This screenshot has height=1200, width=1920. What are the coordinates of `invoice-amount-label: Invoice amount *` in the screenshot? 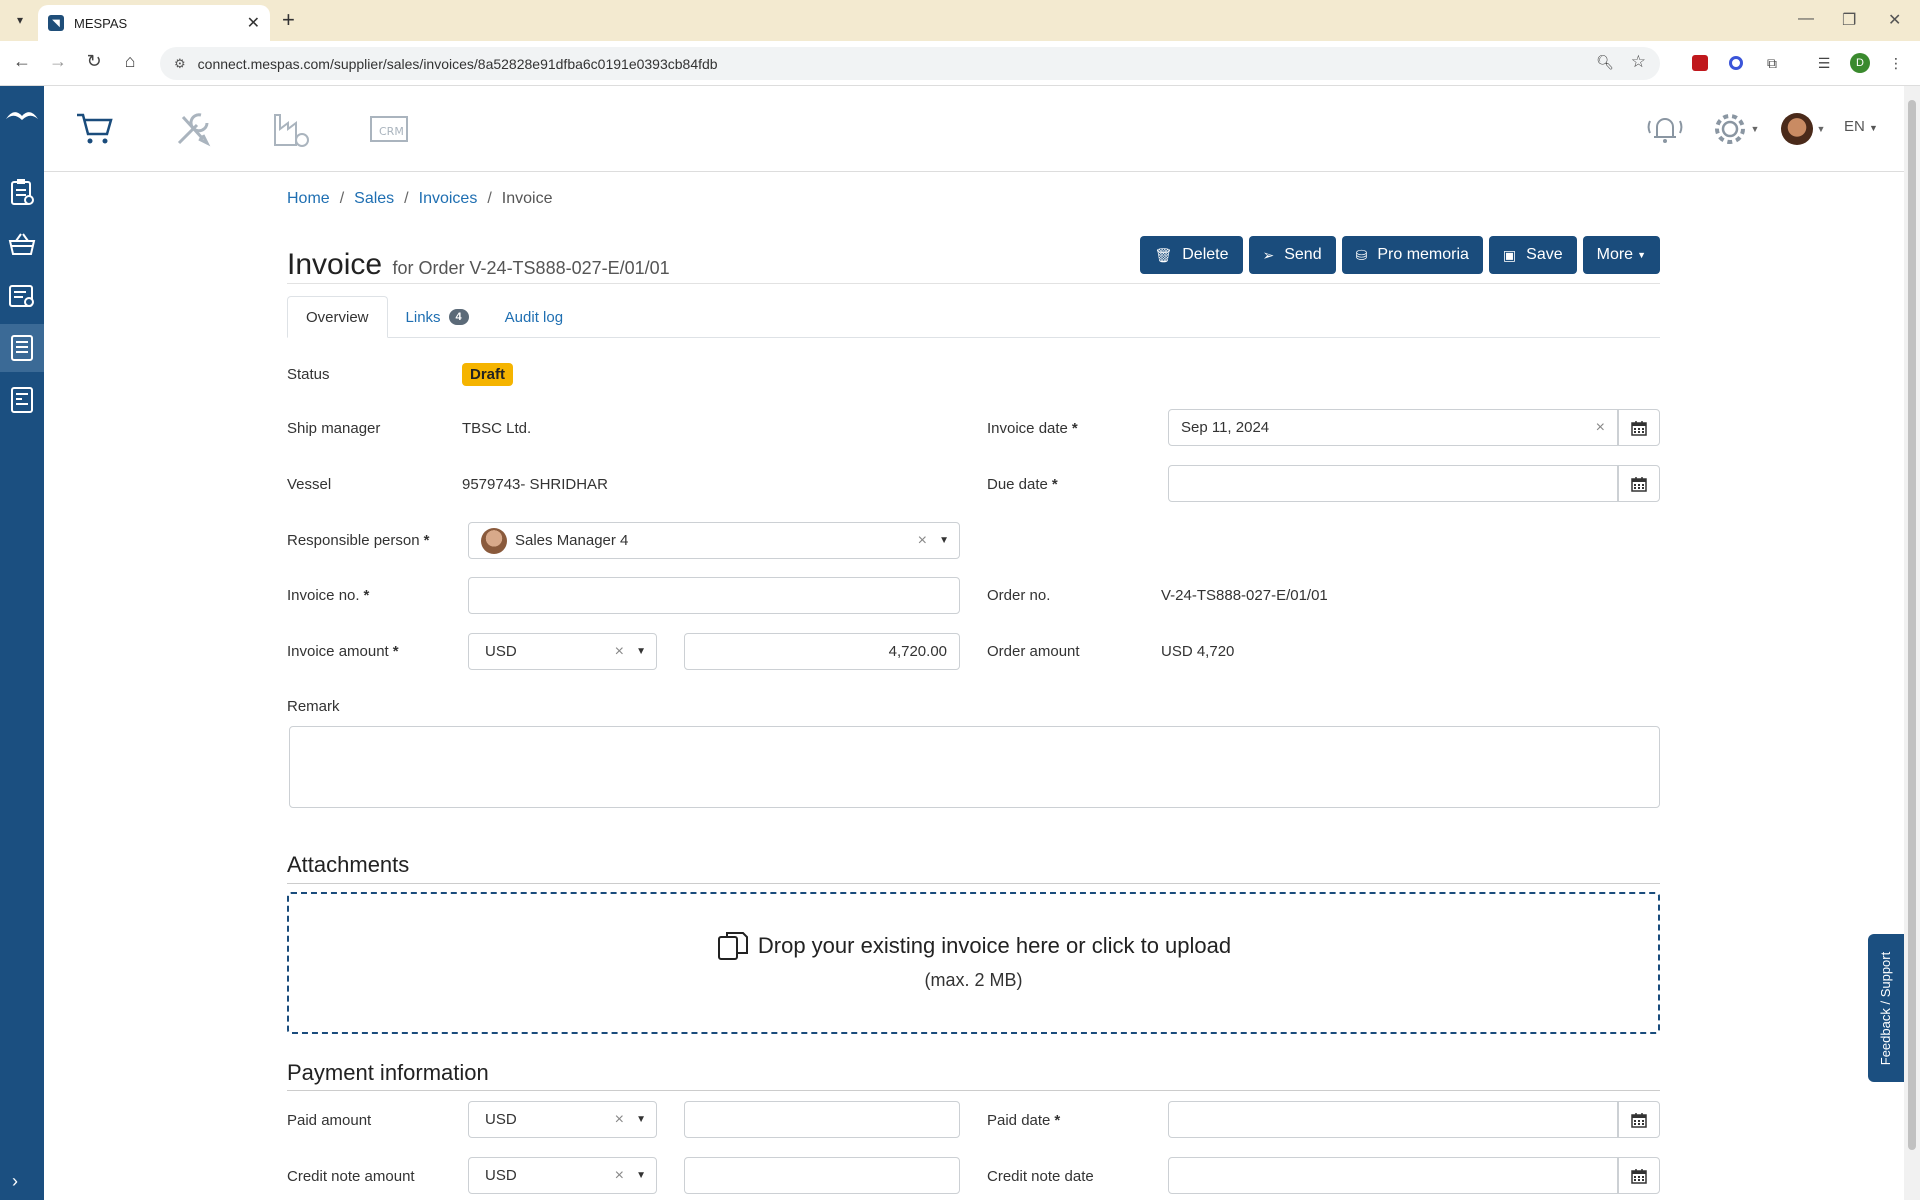 It's located at (343, 651).